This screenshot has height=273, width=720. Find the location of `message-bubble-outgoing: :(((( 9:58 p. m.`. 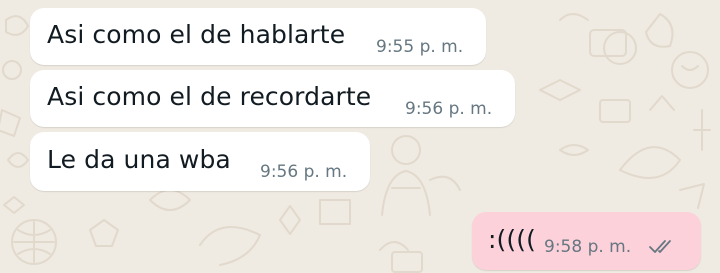

message-bubble-outgoing: :(((( 9:58 p. m. is located at coordinates (586, 241).